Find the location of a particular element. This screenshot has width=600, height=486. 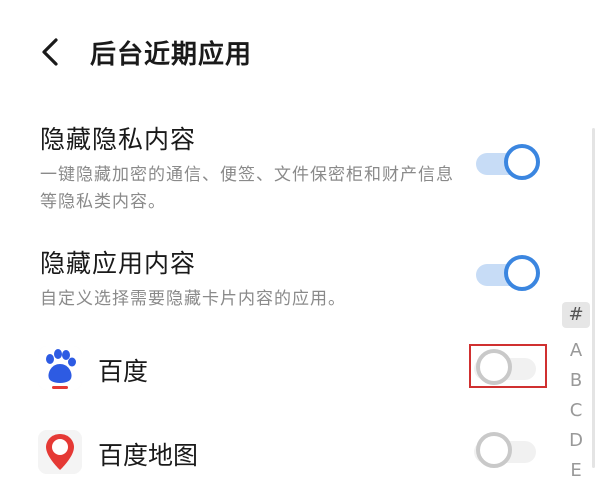

baidu-icon is located at coordinates (60, 368).